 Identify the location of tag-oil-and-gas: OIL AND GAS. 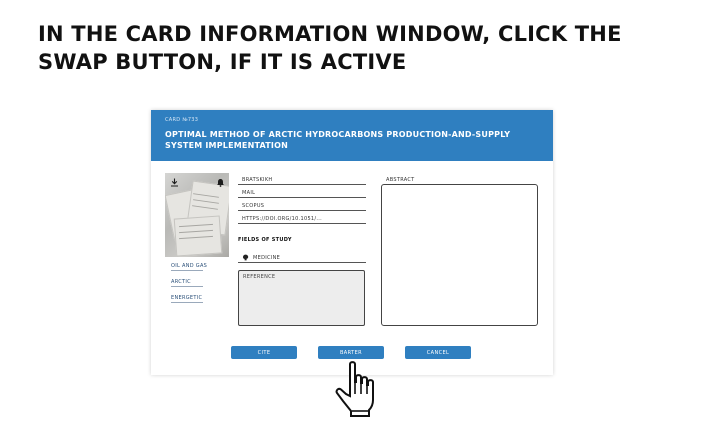
(189, 267).